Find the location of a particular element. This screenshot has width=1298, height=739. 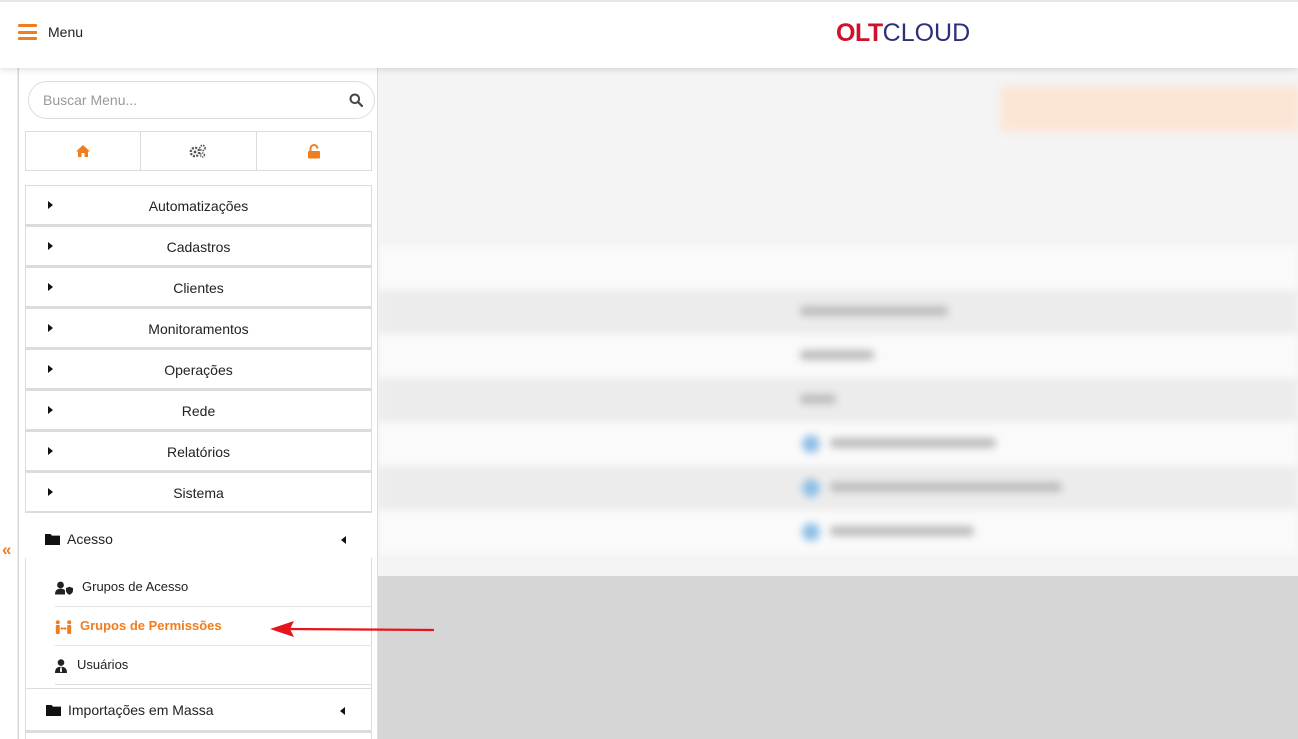

annotation-arrow is located at coordinates (352, 629).